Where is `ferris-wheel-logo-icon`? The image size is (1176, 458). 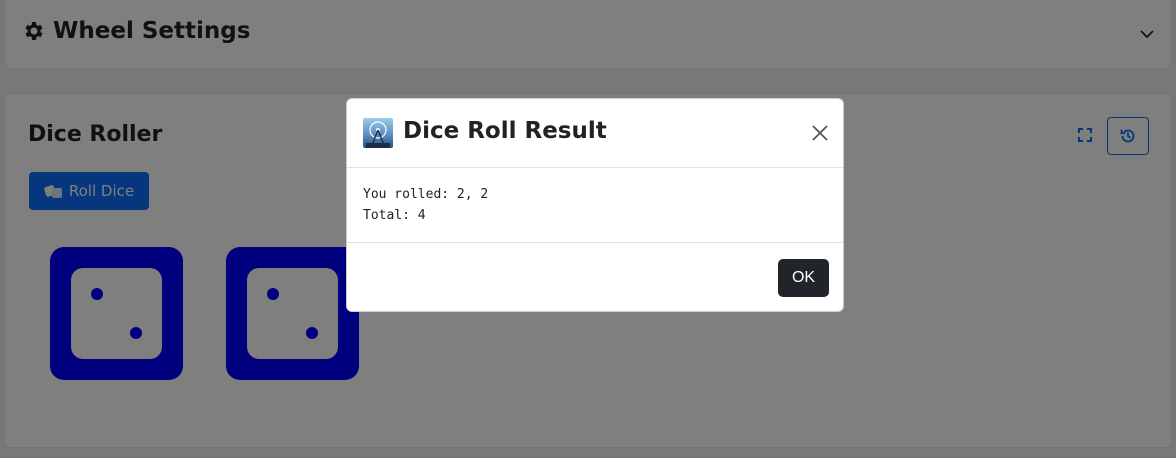
ferris-wheel-logo-icon is located at coordinates (378, 133).